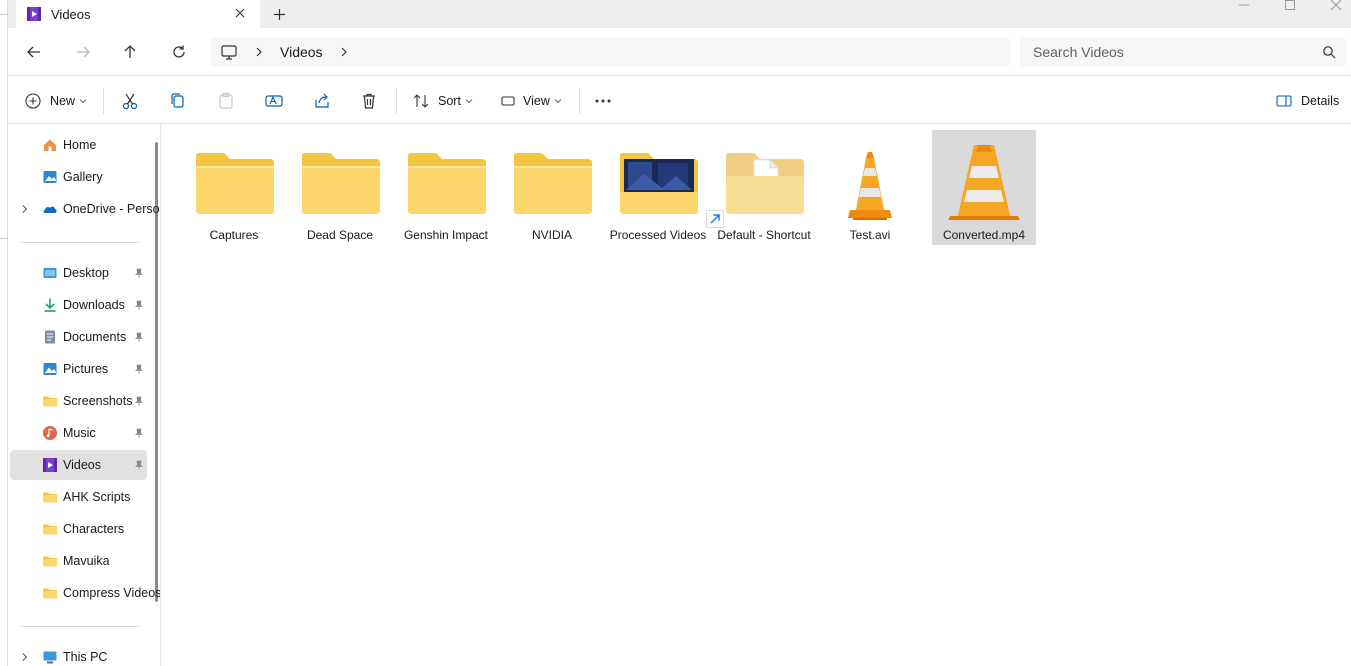  I want to click on close-tab-icon, so click(240, 13).